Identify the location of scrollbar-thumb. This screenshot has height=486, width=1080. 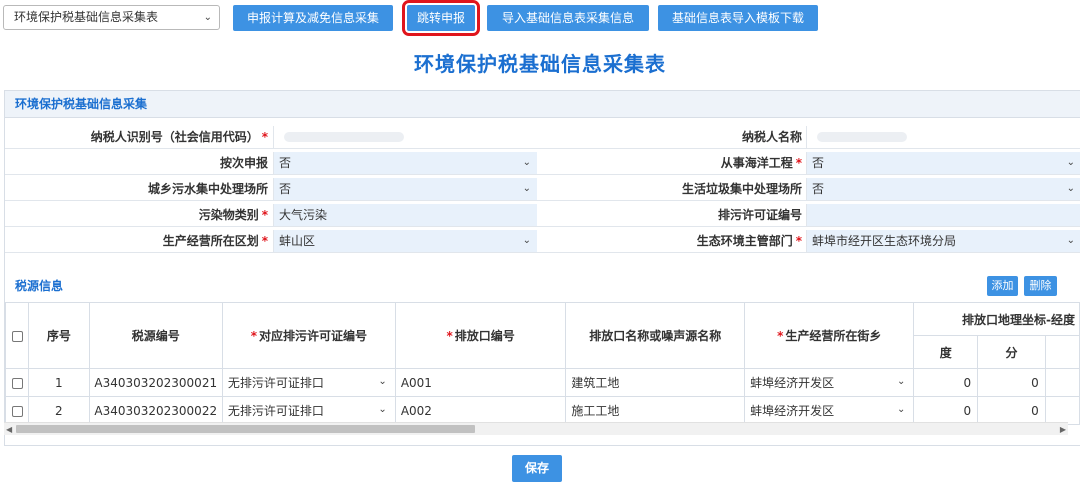
(245, 429).